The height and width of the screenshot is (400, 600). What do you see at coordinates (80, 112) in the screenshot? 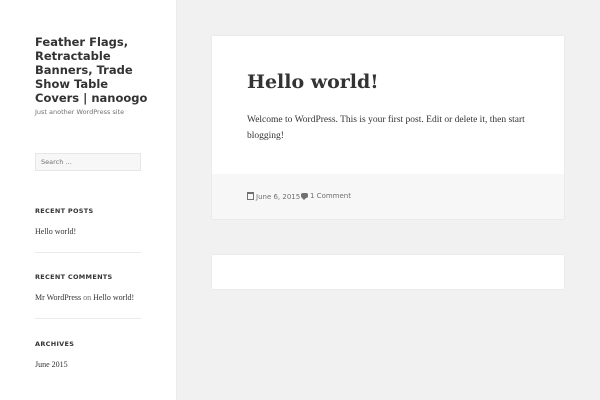
I see `site-description: Just another WordPress site` at bounding box center [80, 112].